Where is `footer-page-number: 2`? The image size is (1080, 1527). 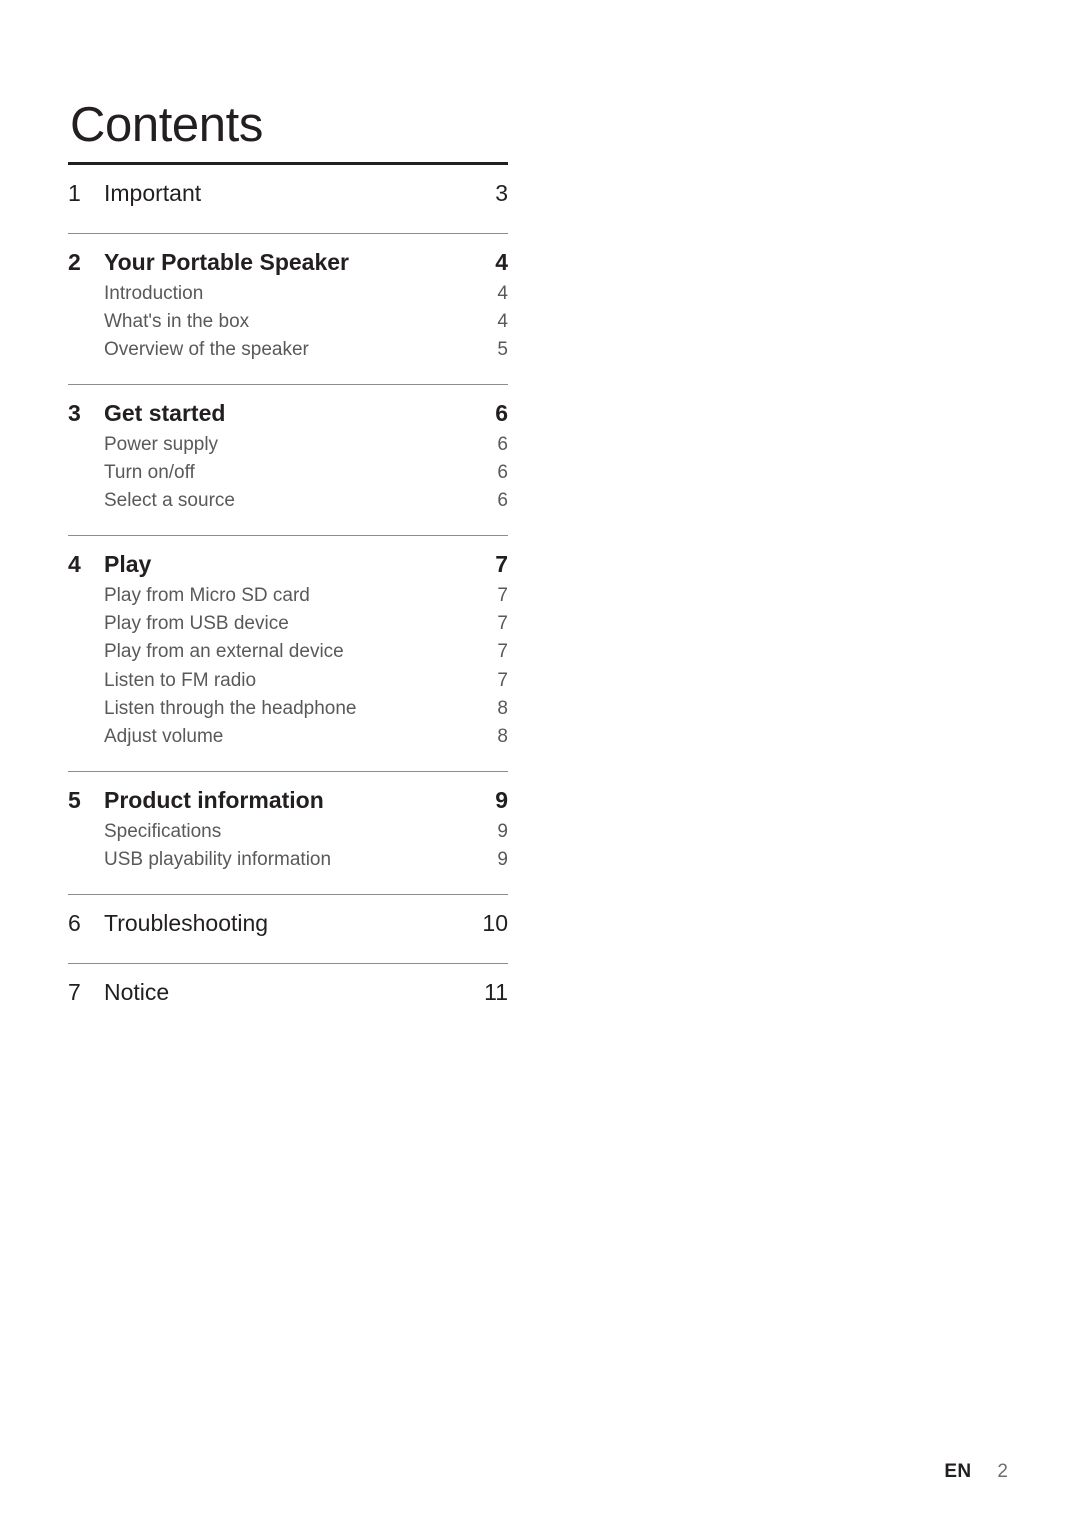
footer-page-number: 2 is located at coordinates (1002, 1471).